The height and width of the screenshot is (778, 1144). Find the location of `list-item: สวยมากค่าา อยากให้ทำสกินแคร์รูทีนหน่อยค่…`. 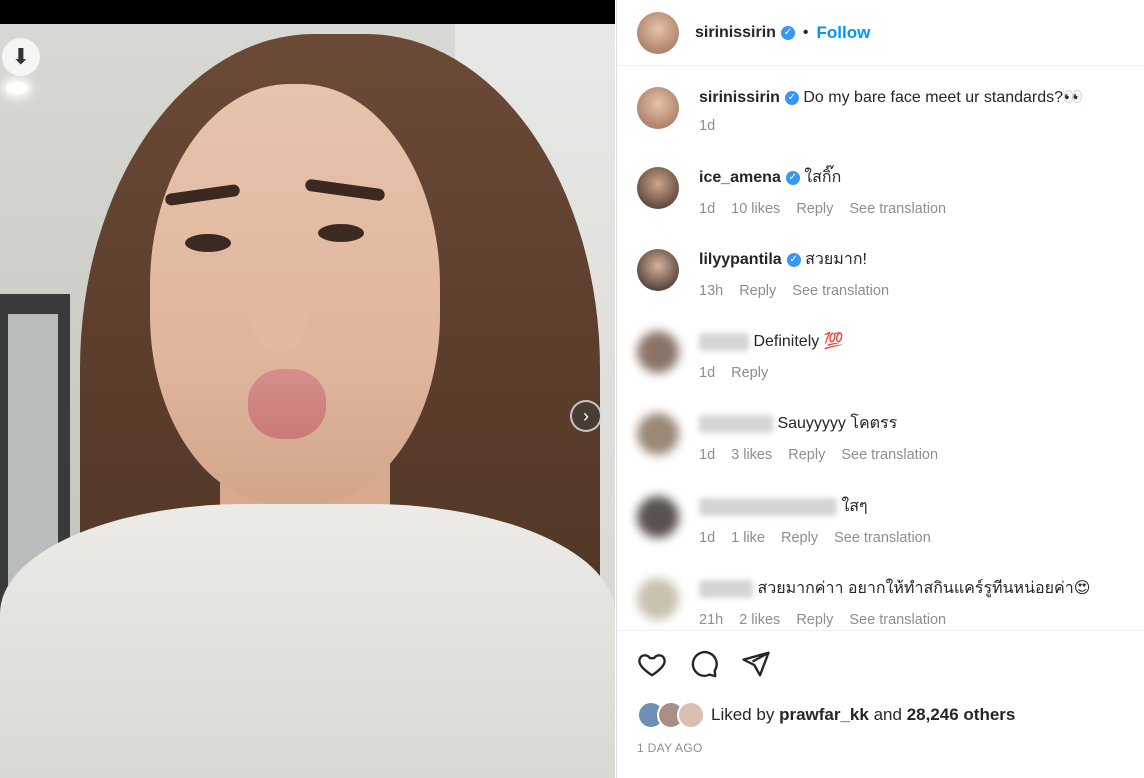

list-item: สวยมากค่าา อยากให้ทำสกินแคร์รูทีนหน่อยค่… is located at coordinates (863, 604).